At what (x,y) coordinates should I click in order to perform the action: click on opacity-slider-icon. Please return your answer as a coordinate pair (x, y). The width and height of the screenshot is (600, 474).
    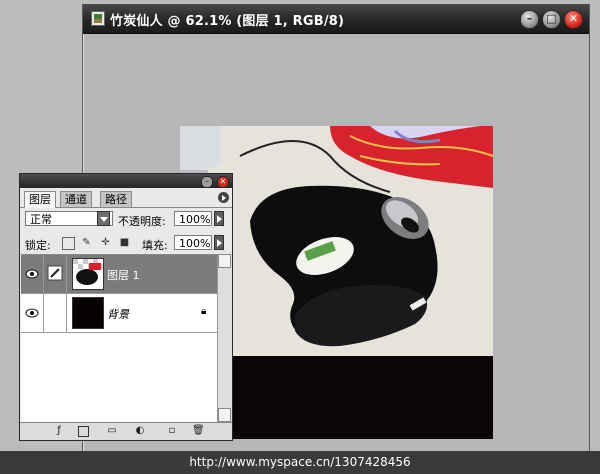
    Looking at the image, I should click on (219, 218).